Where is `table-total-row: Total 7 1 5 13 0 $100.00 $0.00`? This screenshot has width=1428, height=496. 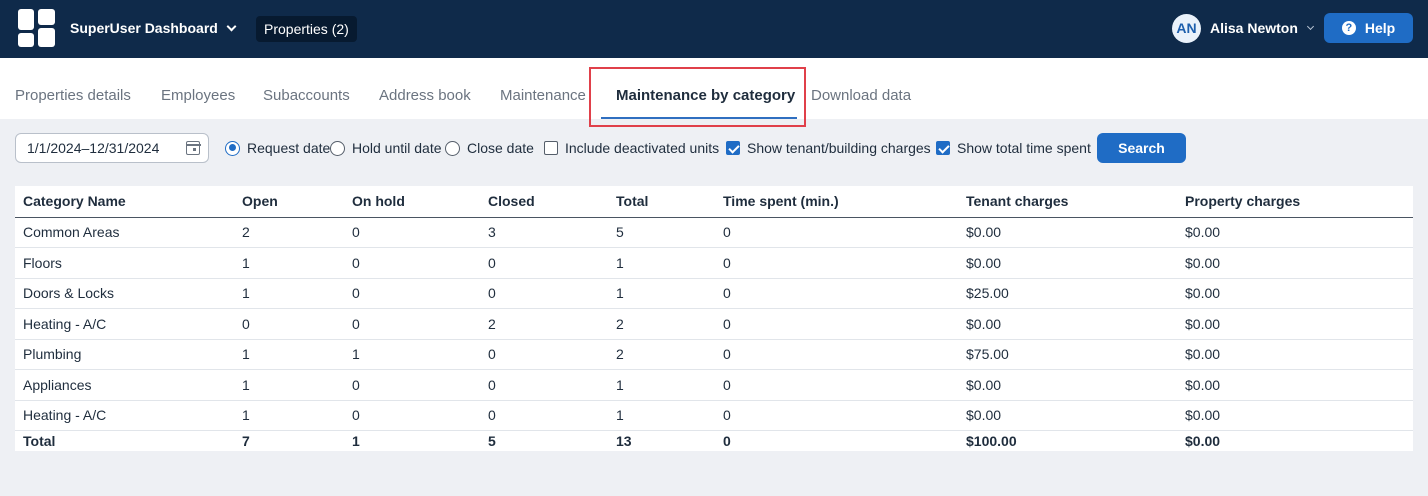
table-total-row: Total 7 1 5 13 0 $100.00 $0.00 is located at coordinates (714, 441).